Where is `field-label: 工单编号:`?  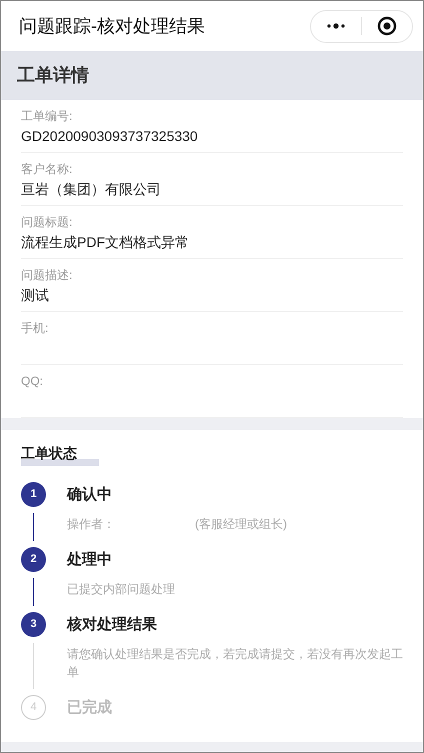 field-label: 工单编号: is located at coordinates (47, 116).